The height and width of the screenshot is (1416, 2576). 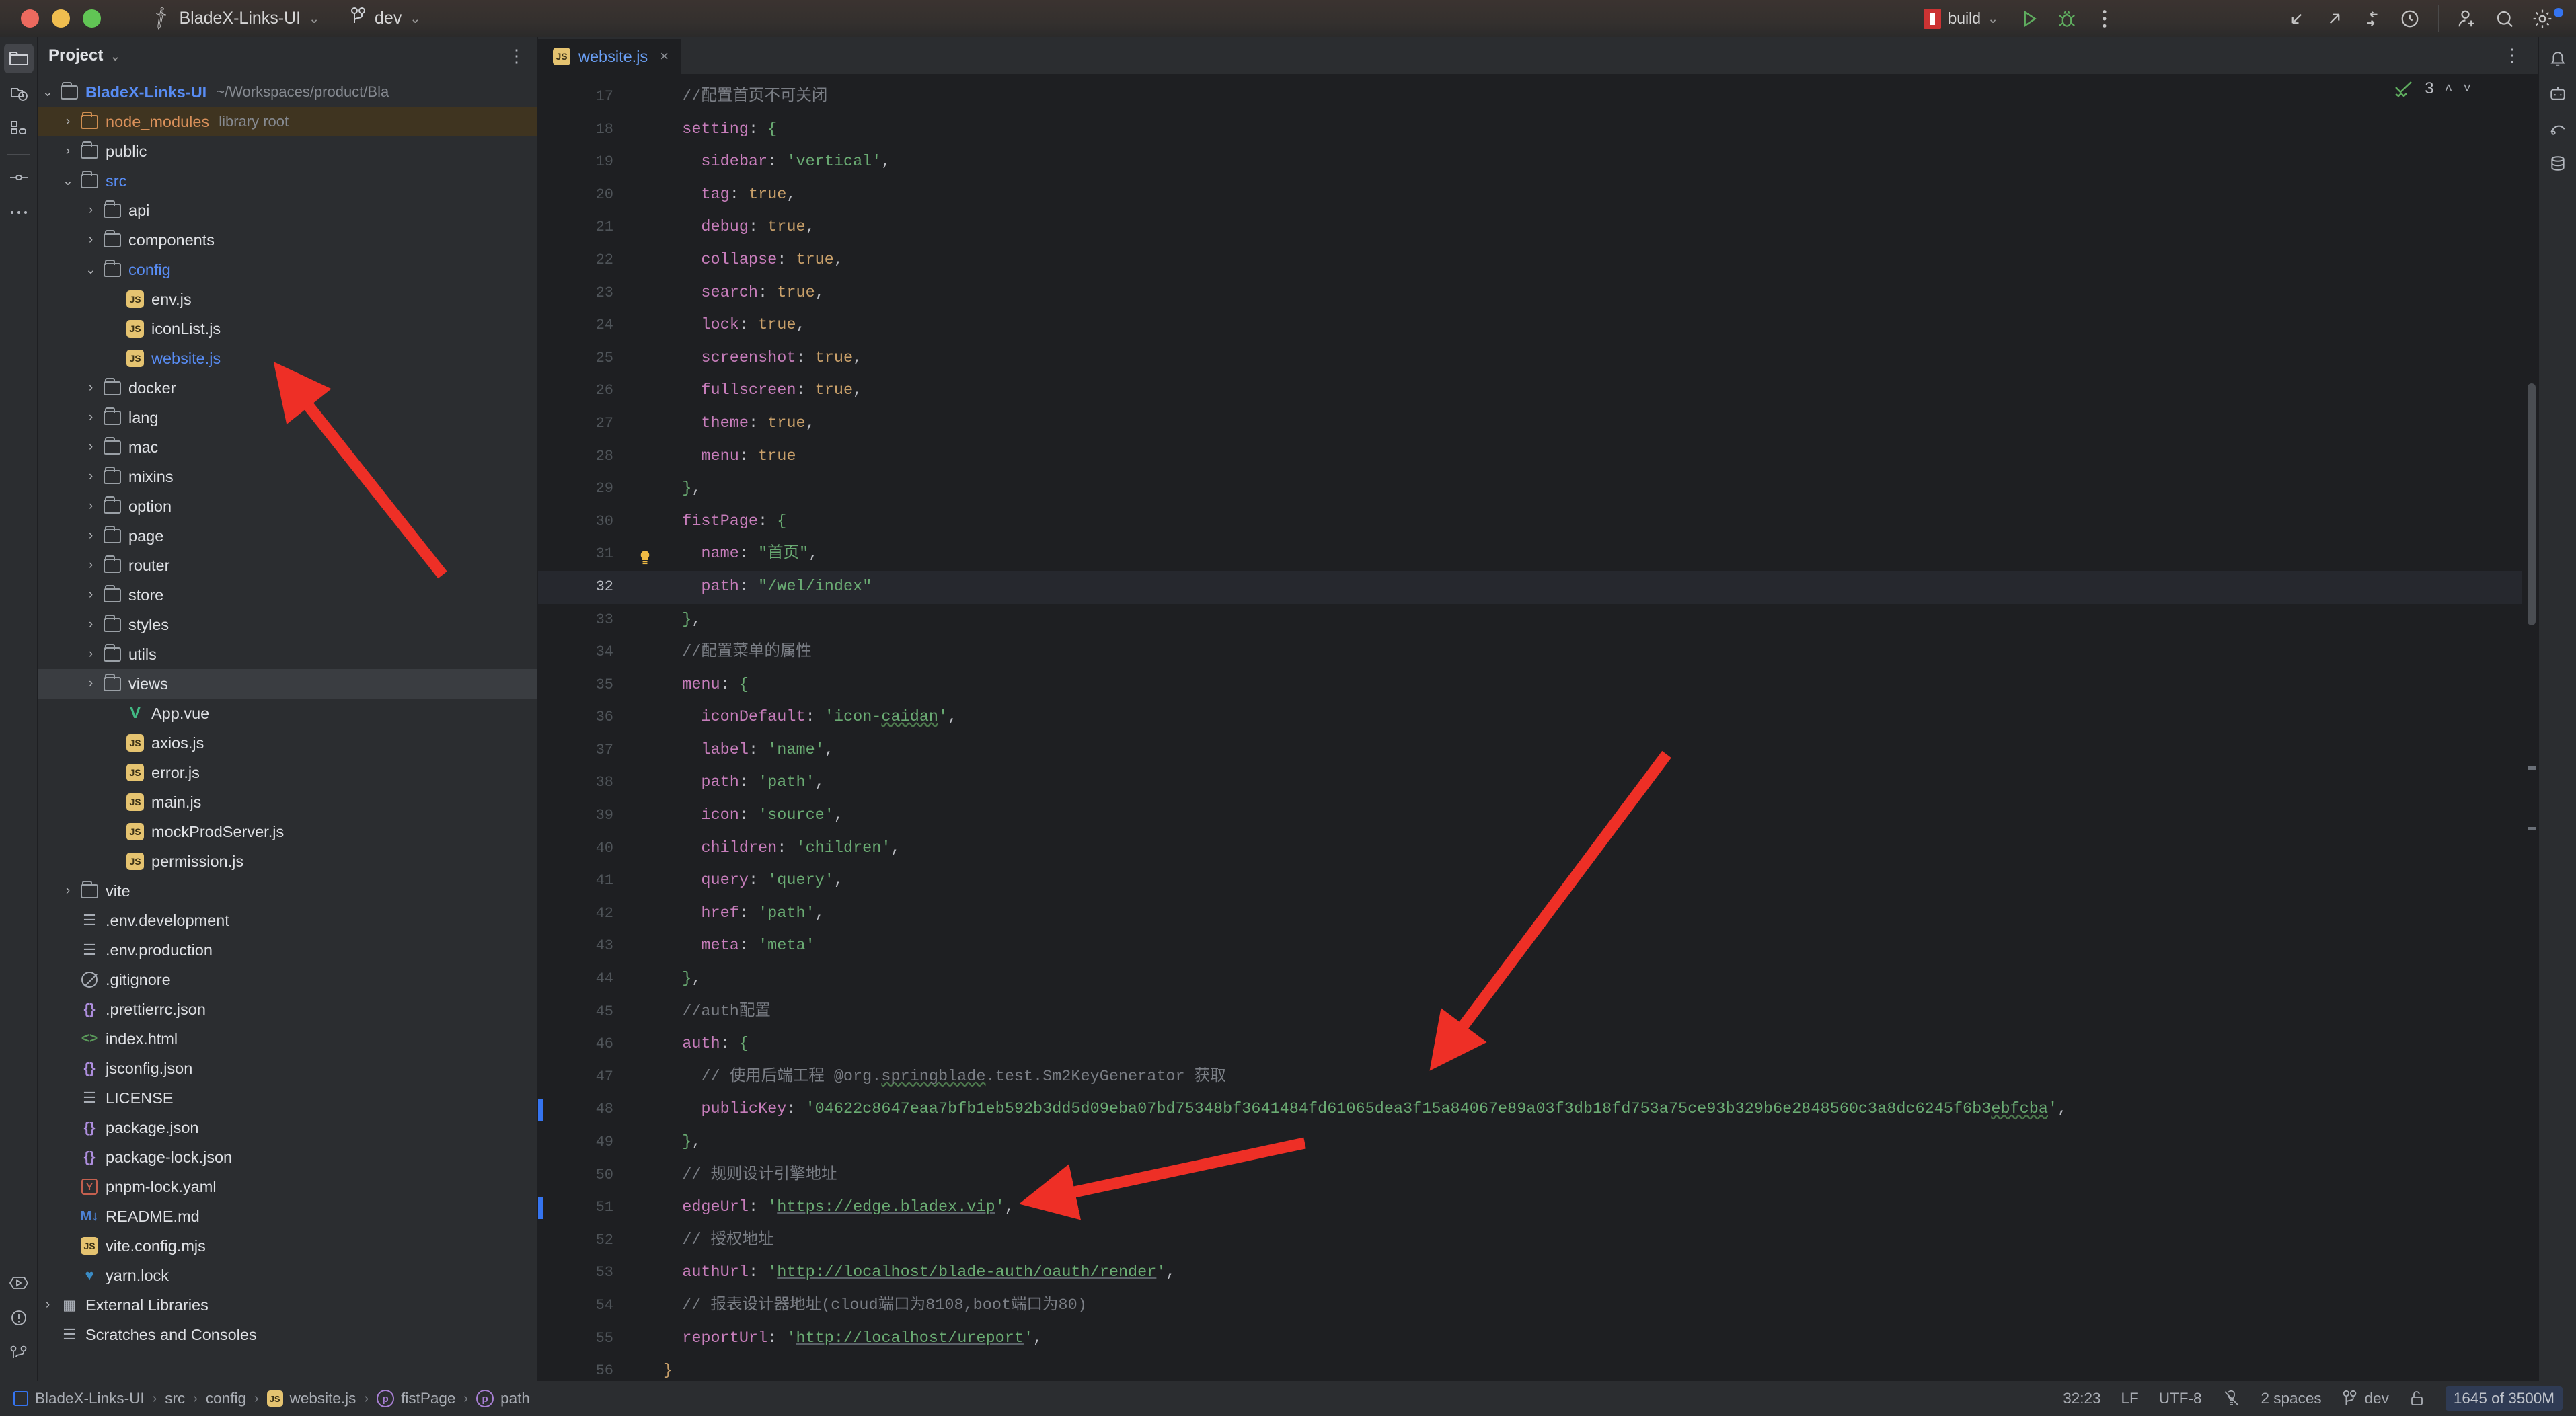 What do you see at coordinates (287, 891) in the screenshot?
I see `tree-item-vite: › vite` at bounding box center [287, 891].